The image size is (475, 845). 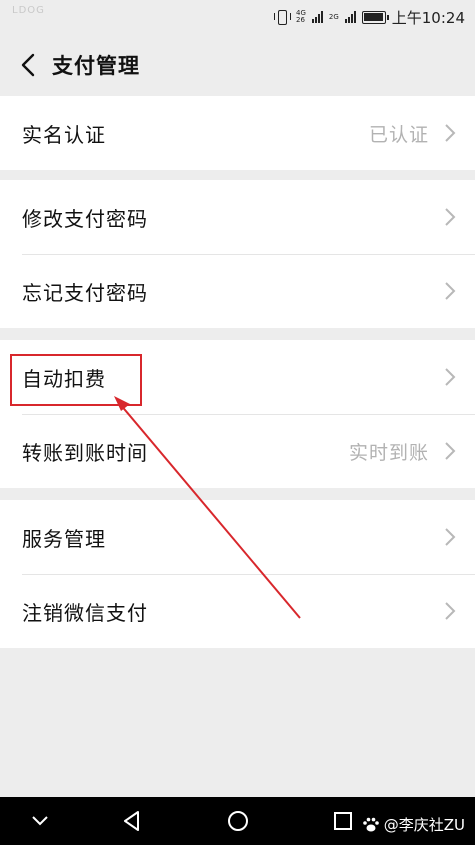 I want to click on nav-collapse-icon, so click(x=40, y=821).